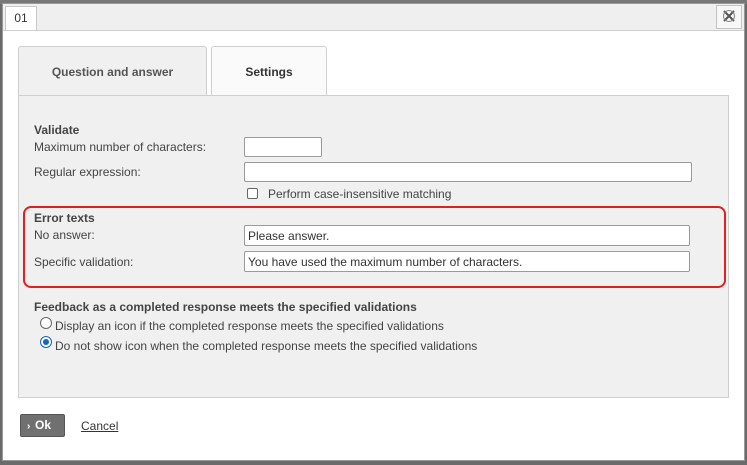 The height and width of the screenshot is (465, 747). What do you see at coordinates (46, 323) in the screenshot?
I see `feedback-radio-display-icon` at bounding box center [46, 323].